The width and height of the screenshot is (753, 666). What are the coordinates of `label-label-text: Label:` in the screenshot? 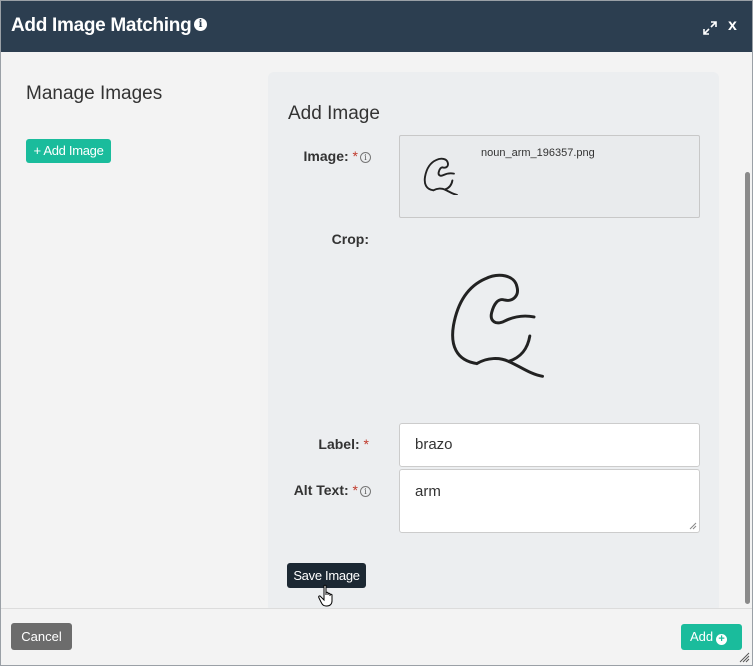 It's located at (339, 444).